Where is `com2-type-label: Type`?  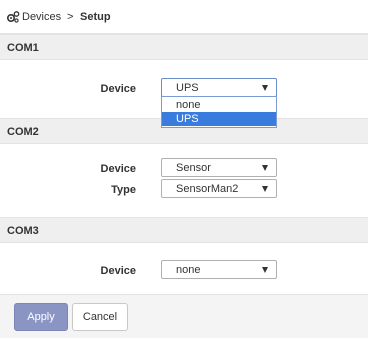 com2-type-label: Type is located at coordinates (123, 190).